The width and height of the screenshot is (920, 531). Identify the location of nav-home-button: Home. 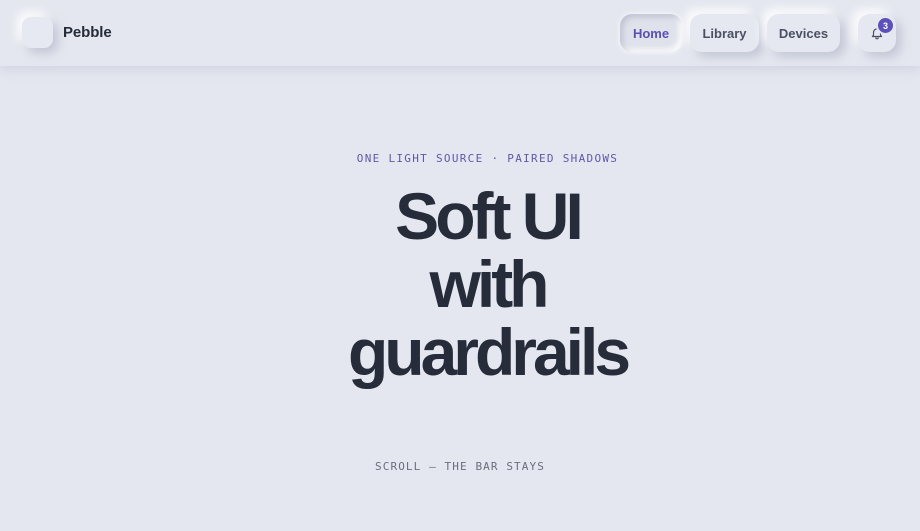
(651, 33).